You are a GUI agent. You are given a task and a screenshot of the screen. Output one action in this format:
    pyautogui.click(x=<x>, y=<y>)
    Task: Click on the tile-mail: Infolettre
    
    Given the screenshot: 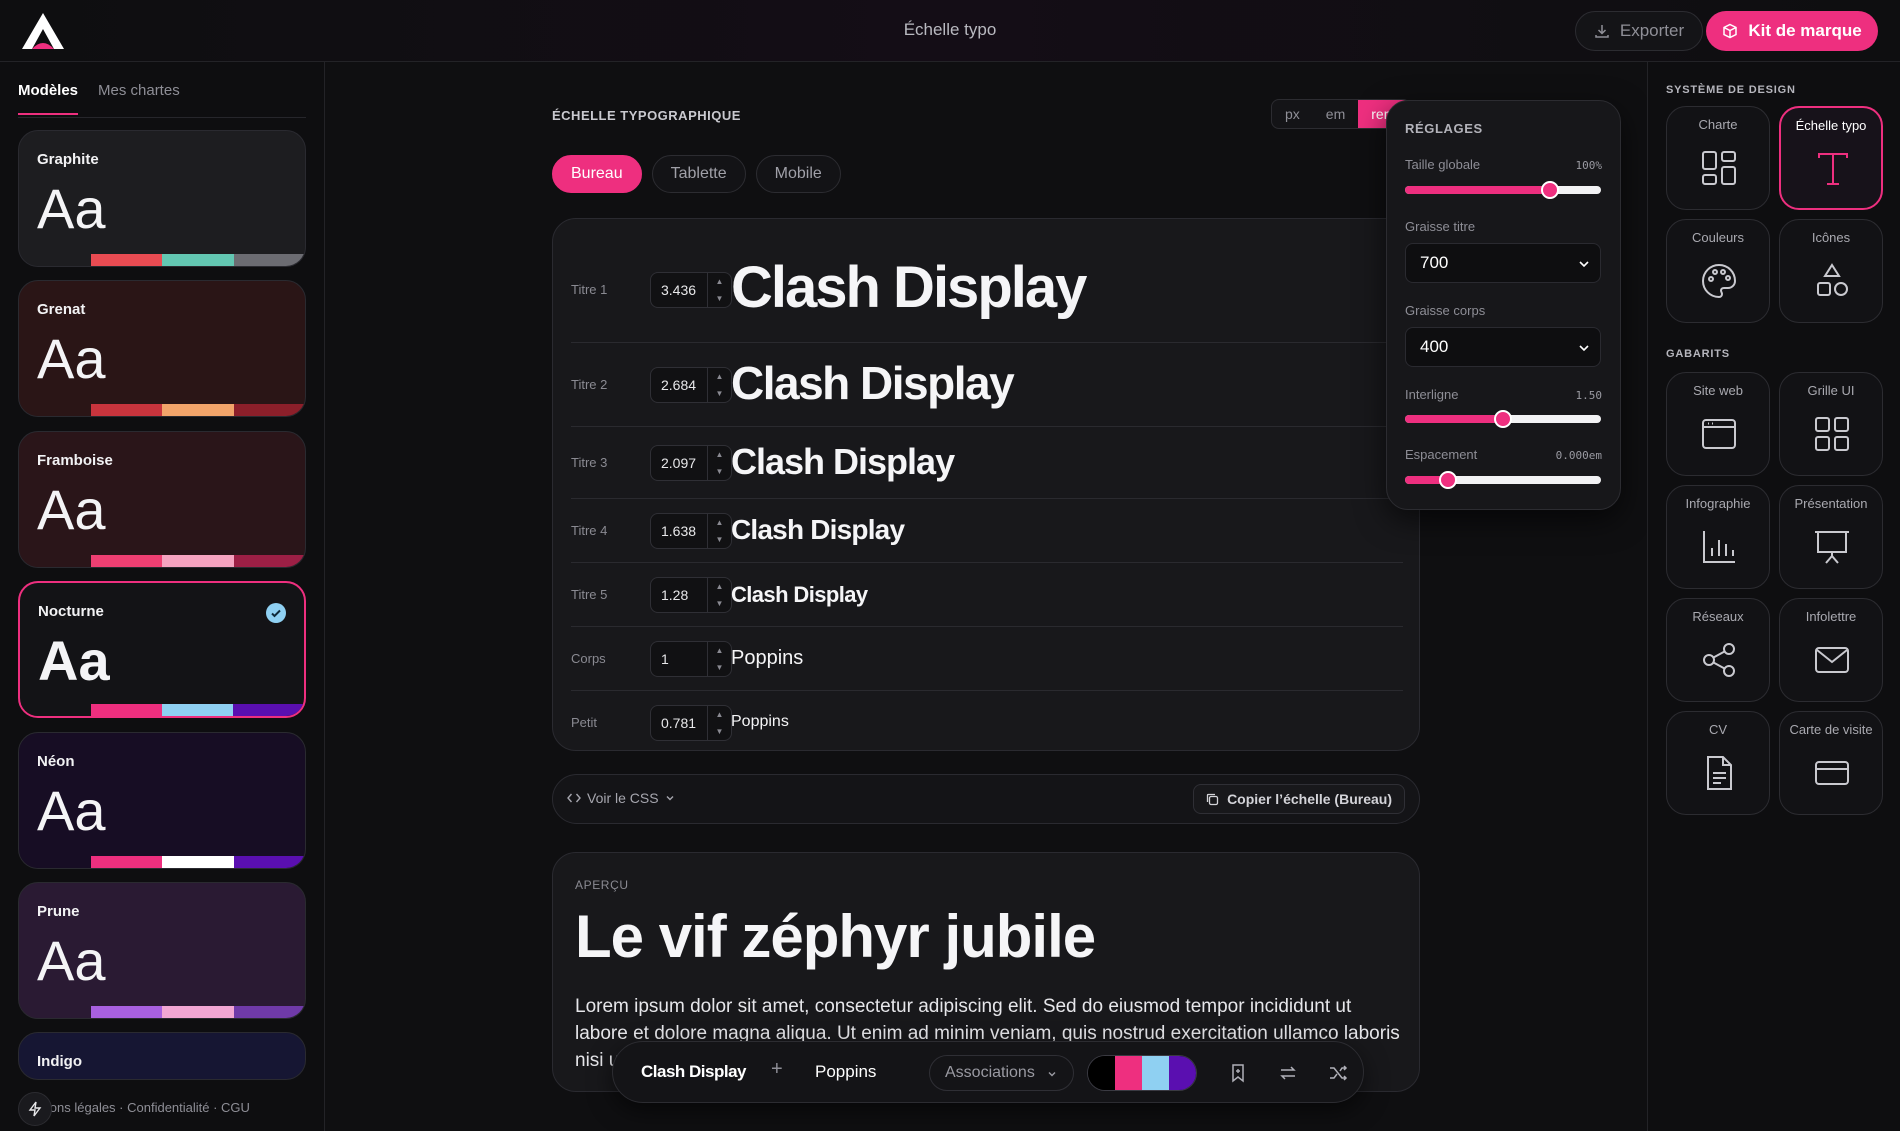 What is the action you would take?
    pyautogui.click(x=1831, y=650)
    